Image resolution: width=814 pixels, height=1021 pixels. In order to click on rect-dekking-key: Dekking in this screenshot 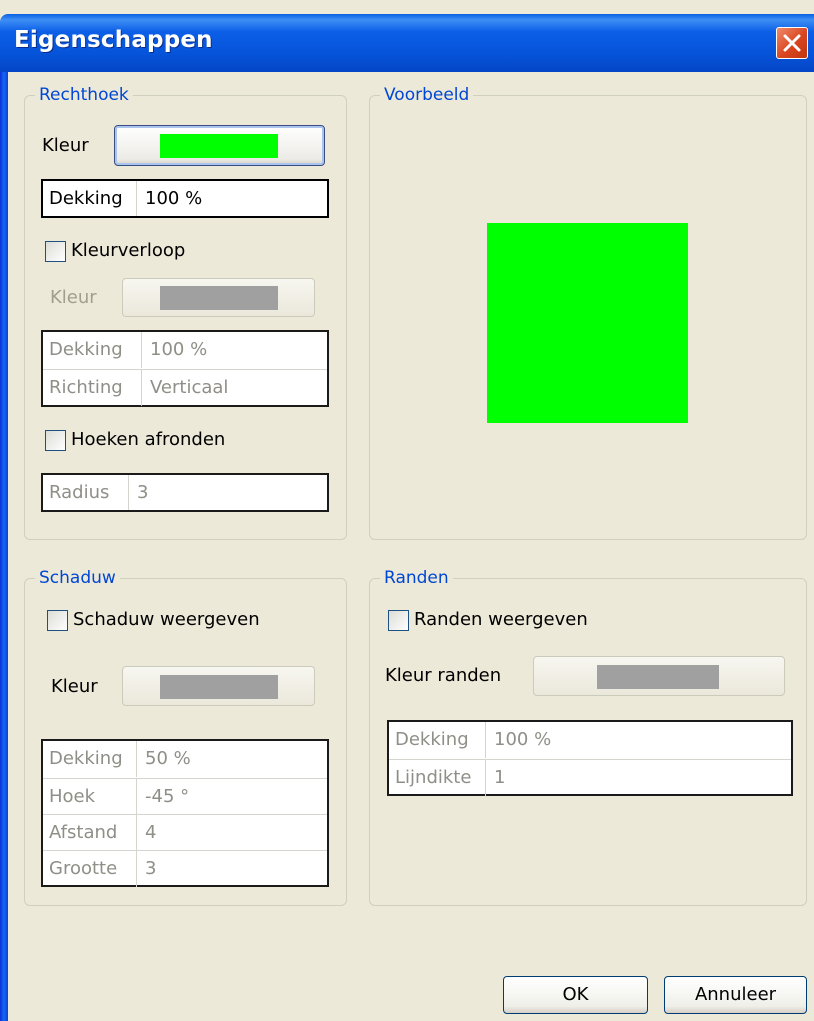, I will do `click(90, 198)`.